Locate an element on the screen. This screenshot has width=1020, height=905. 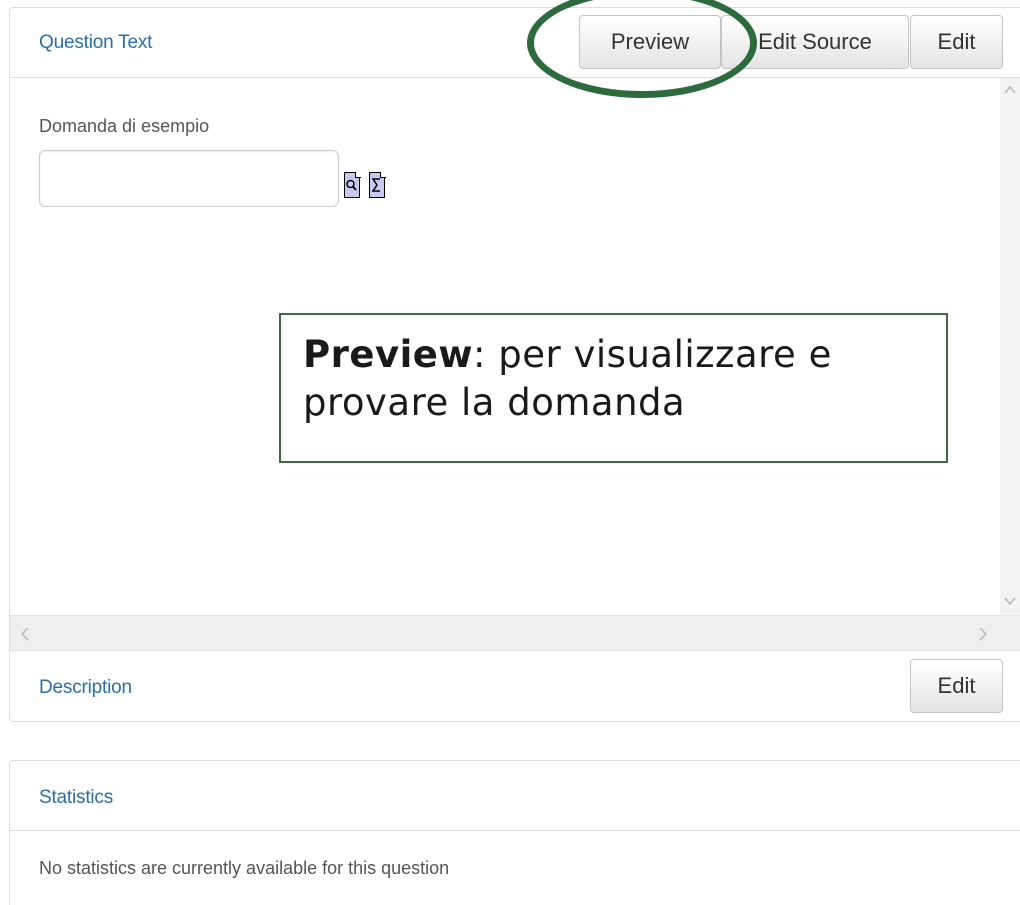
edit-question-button: Edit is located at coordinates (956, 42).